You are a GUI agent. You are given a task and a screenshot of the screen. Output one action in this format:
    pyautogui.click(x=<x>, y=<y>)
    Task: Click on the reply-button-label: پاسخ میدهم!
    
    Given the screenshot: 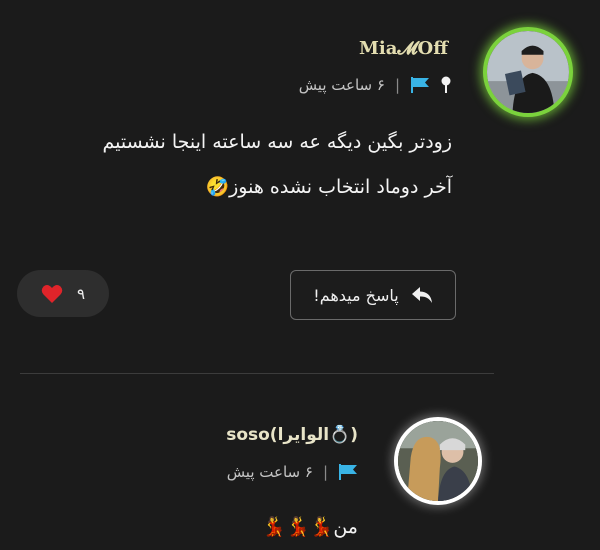 What is the action you would take?
    pyautogui.click(x=356, y=295)
    